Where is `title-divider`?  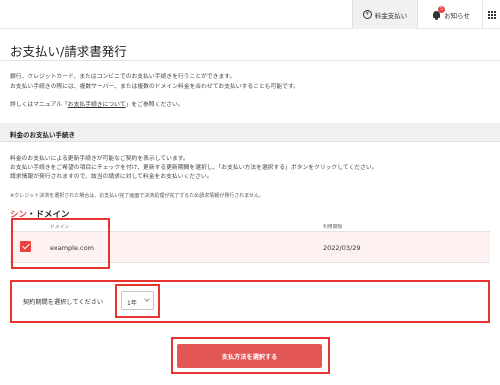
title-divider is located at coordinates (250, 60).